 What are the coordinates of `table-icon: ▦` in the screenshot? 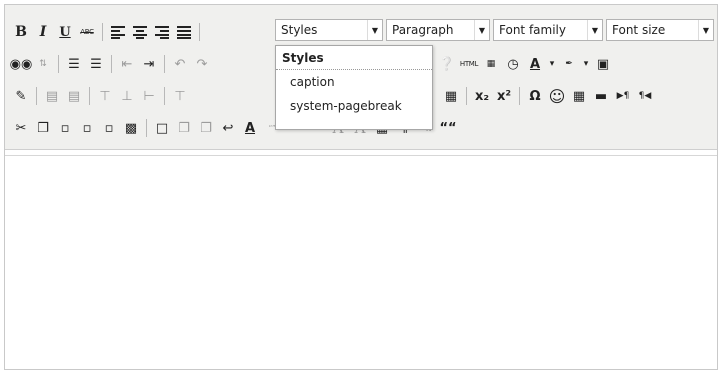 It's located at (451, 96).